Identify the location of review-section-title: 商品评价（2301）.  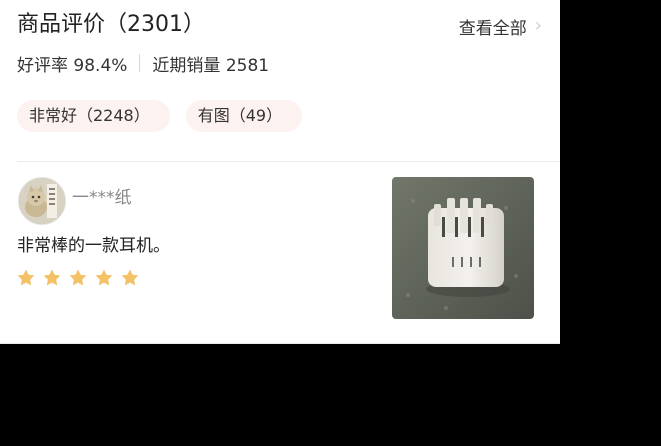
(111, 24).